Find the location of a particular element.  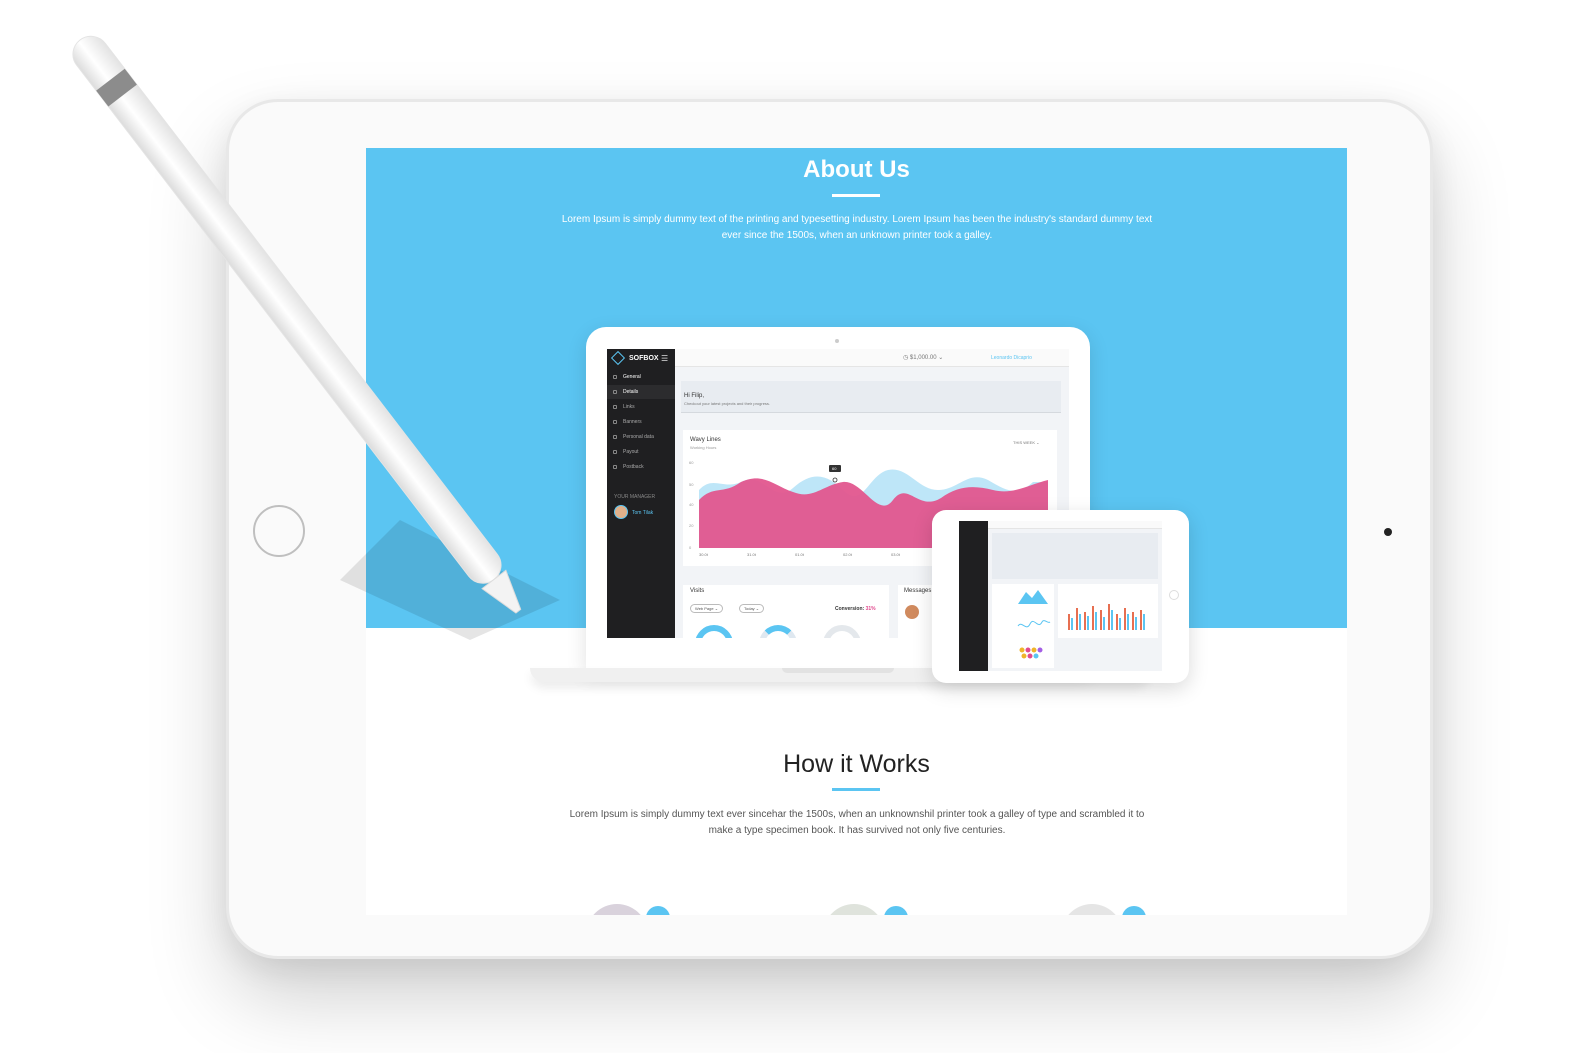

y-tick: 50 is located at coordinates (691, 484).